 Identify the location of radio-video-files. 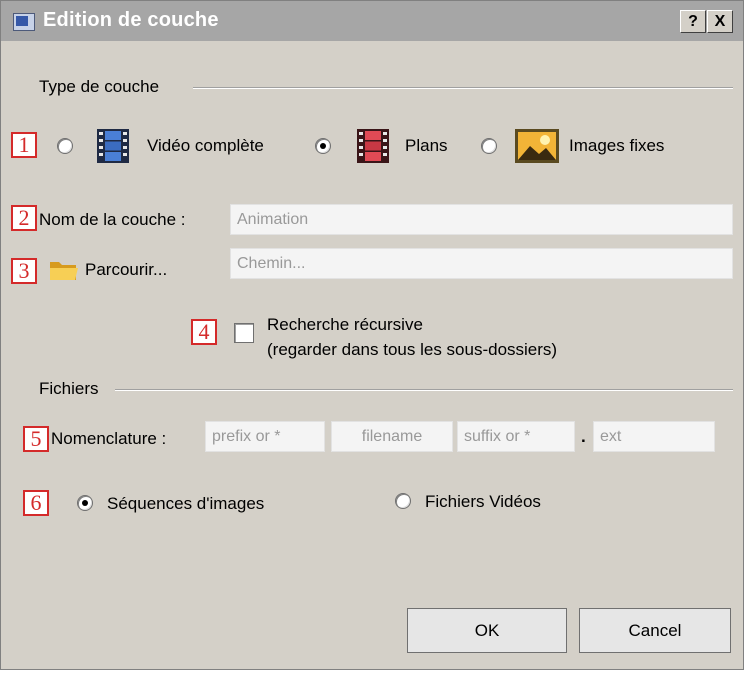
(403, 501).